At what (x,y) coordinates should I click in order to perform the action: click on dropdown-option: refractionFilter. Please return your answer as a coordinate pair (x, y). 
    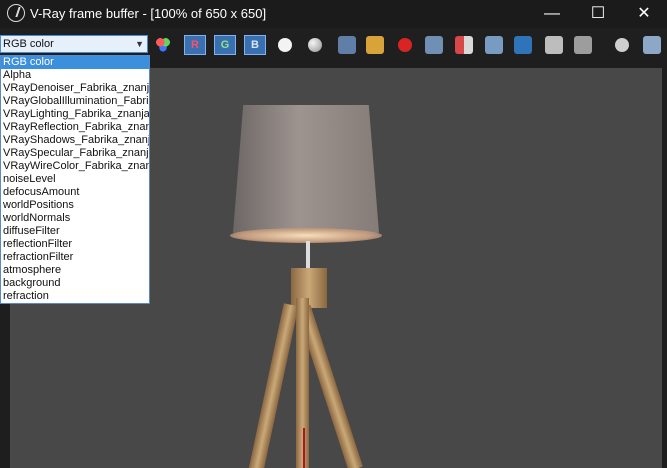
    Looking at the image, I should click on (75, 257).